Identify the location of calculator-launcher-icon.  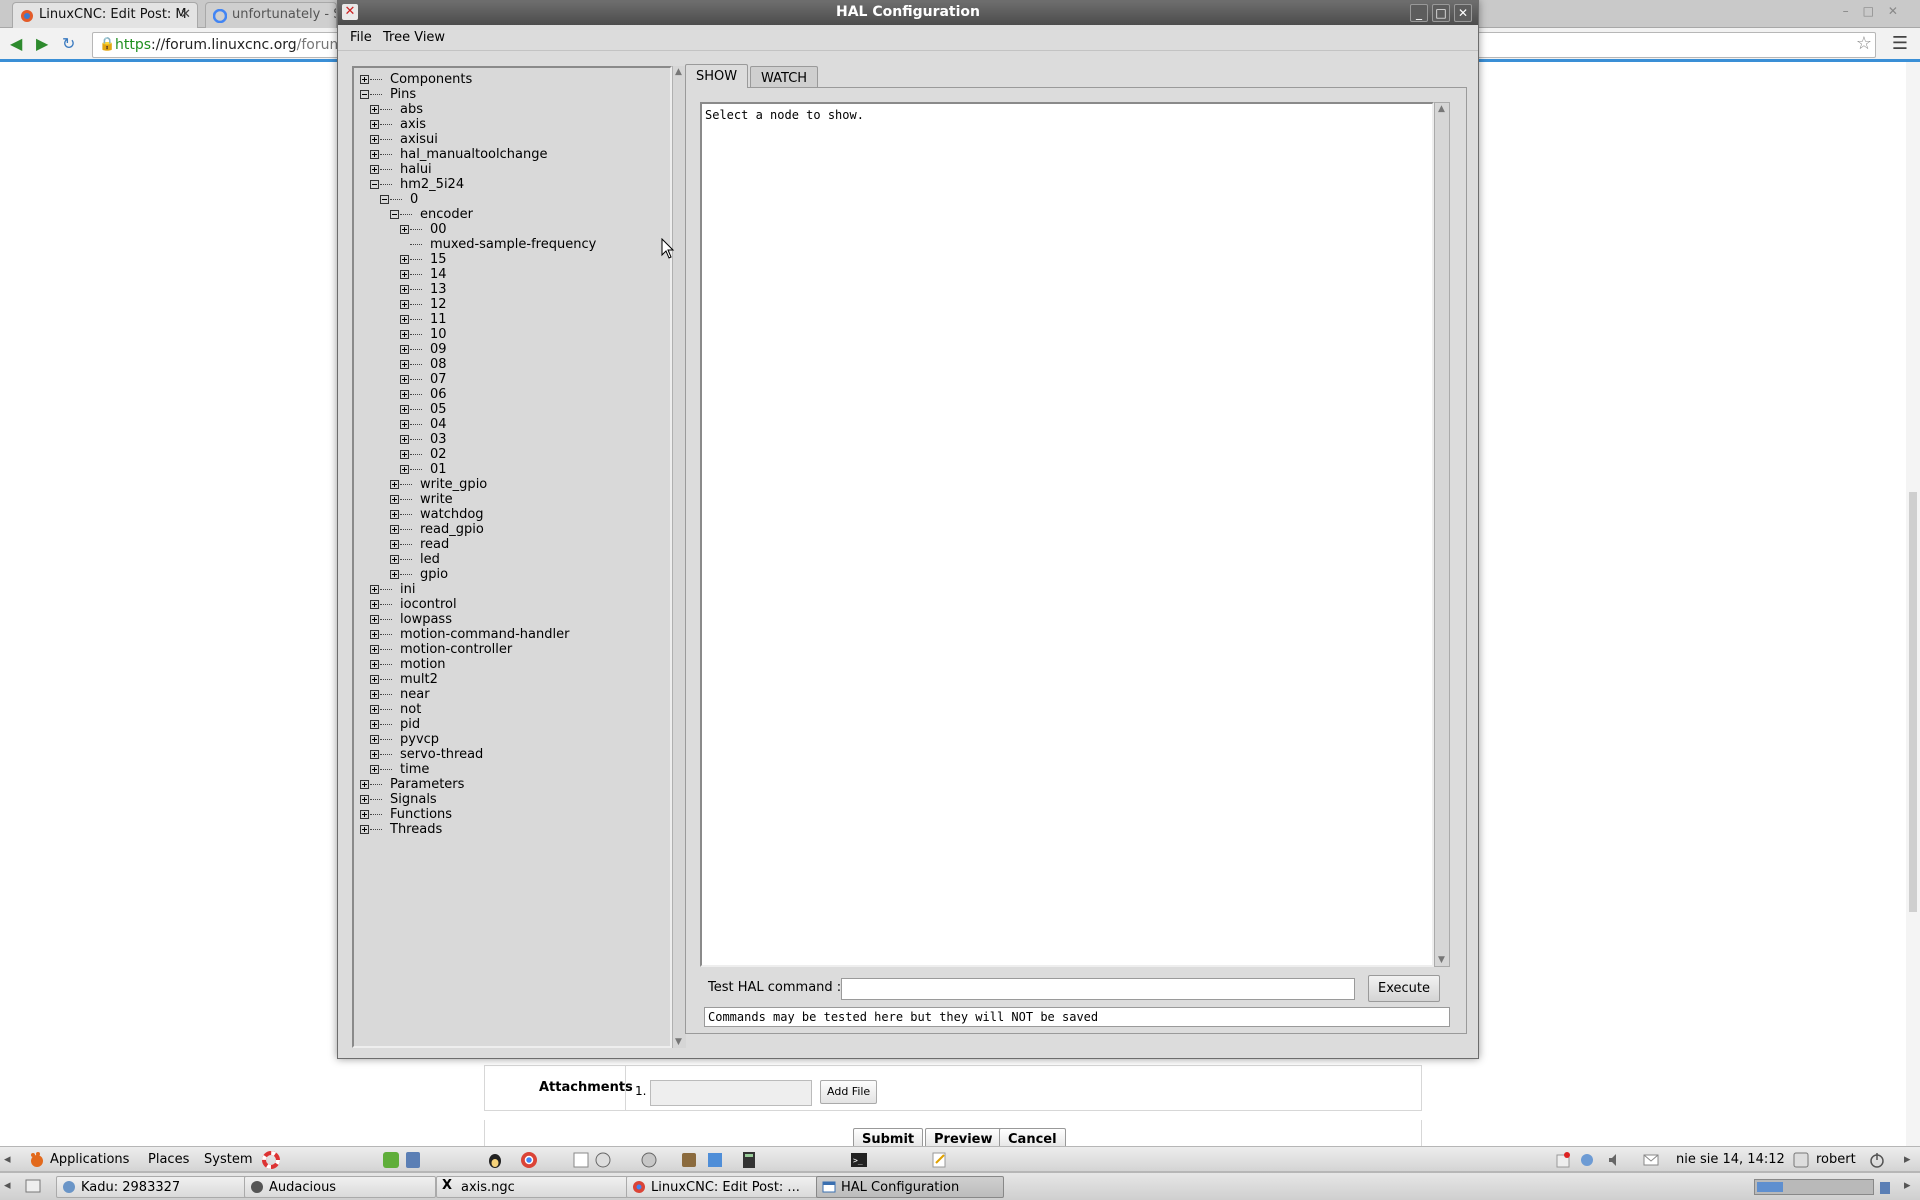
(749, 1160).